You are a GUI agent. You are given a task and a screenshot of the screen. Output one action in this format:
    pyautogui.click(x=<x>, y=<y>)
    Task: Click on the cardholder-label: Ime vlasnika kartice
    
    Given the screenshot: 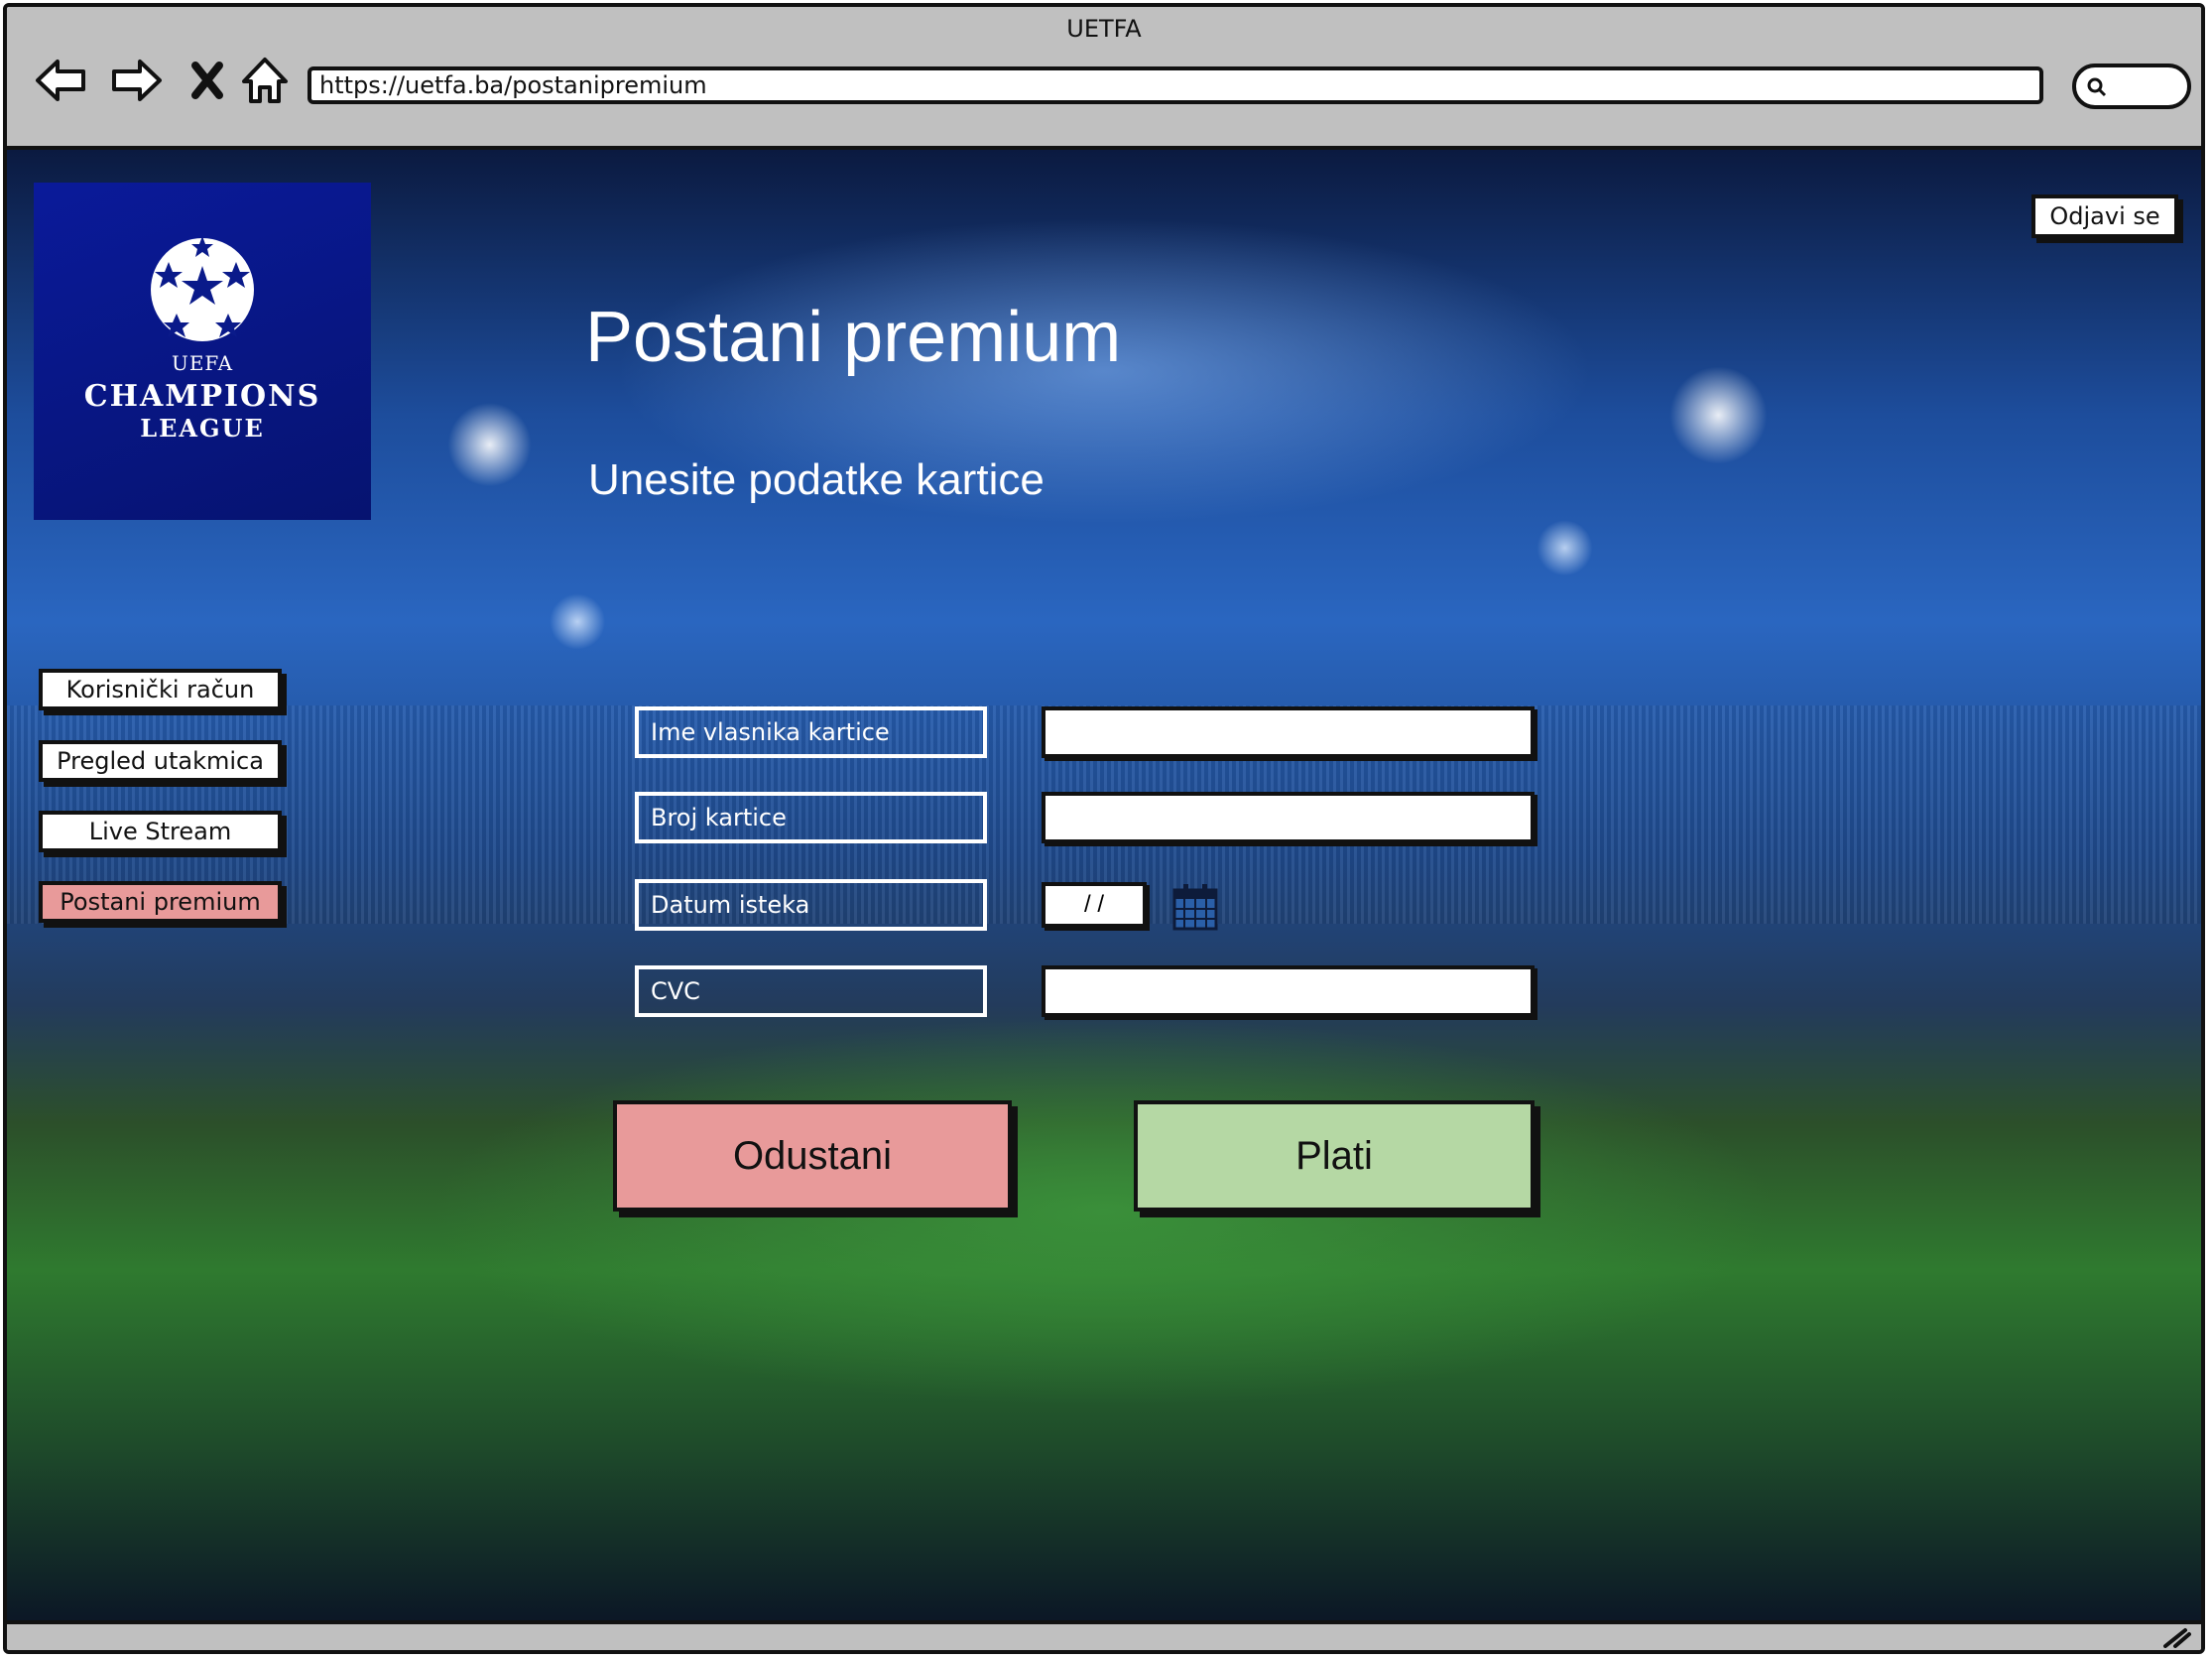 What is the action you would take?
    pyautogui.click(x=811, y=732)
    